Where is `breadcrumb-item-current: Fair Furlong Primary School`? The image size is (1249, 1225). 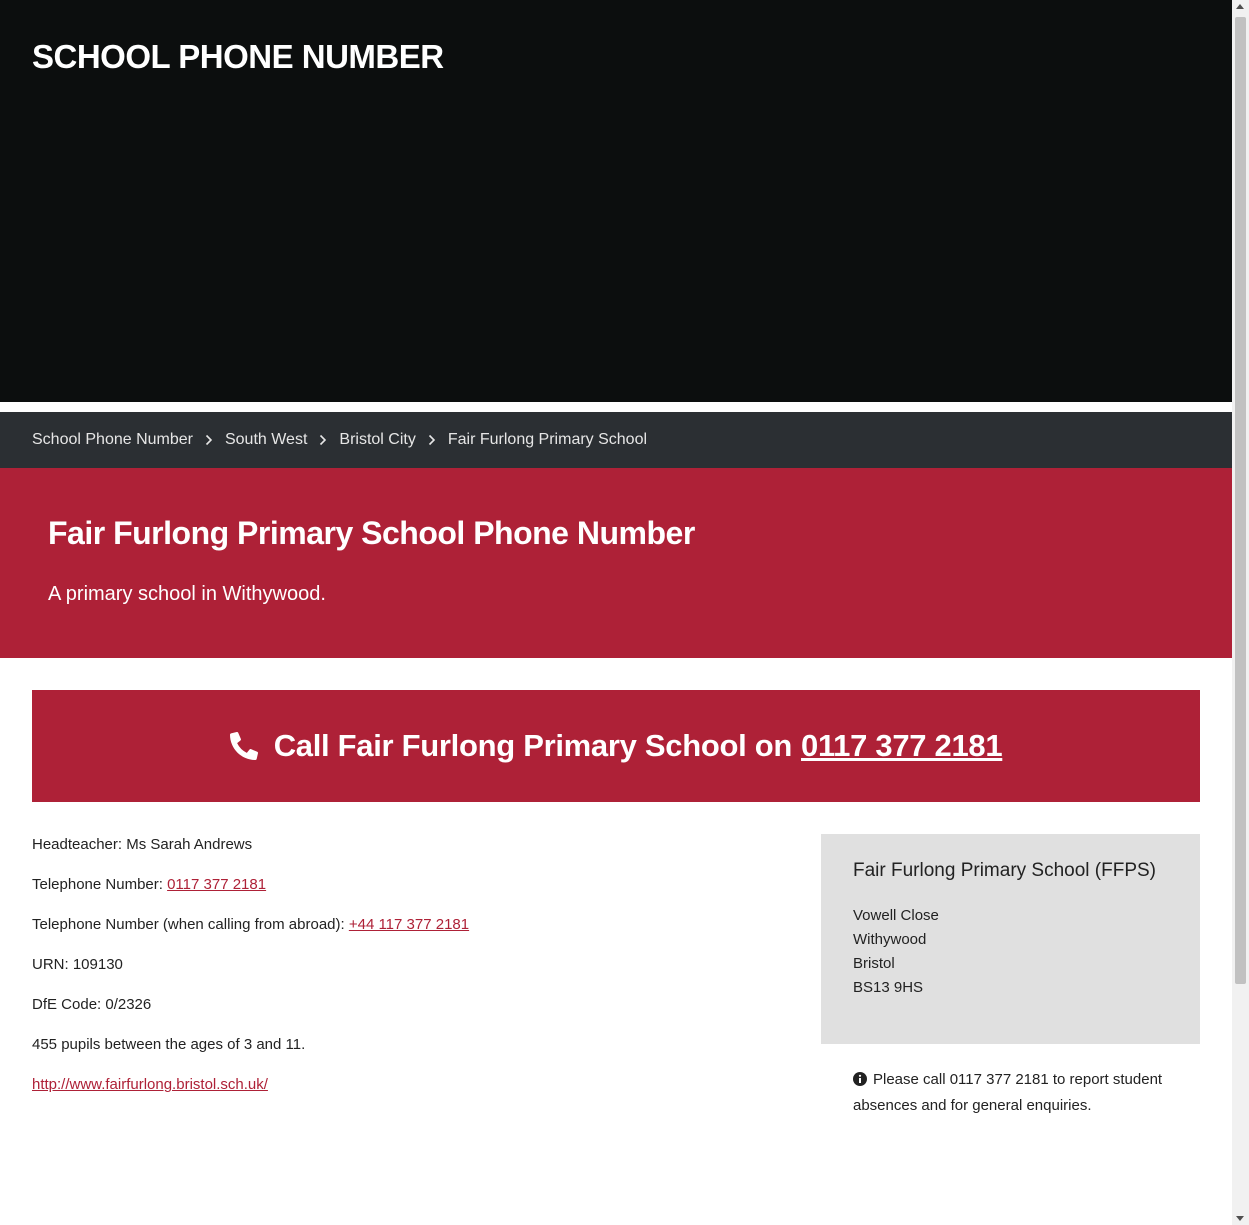
breadcrumb-item-current: Fair Furlong Primary School is located at coordinates (547, 439).